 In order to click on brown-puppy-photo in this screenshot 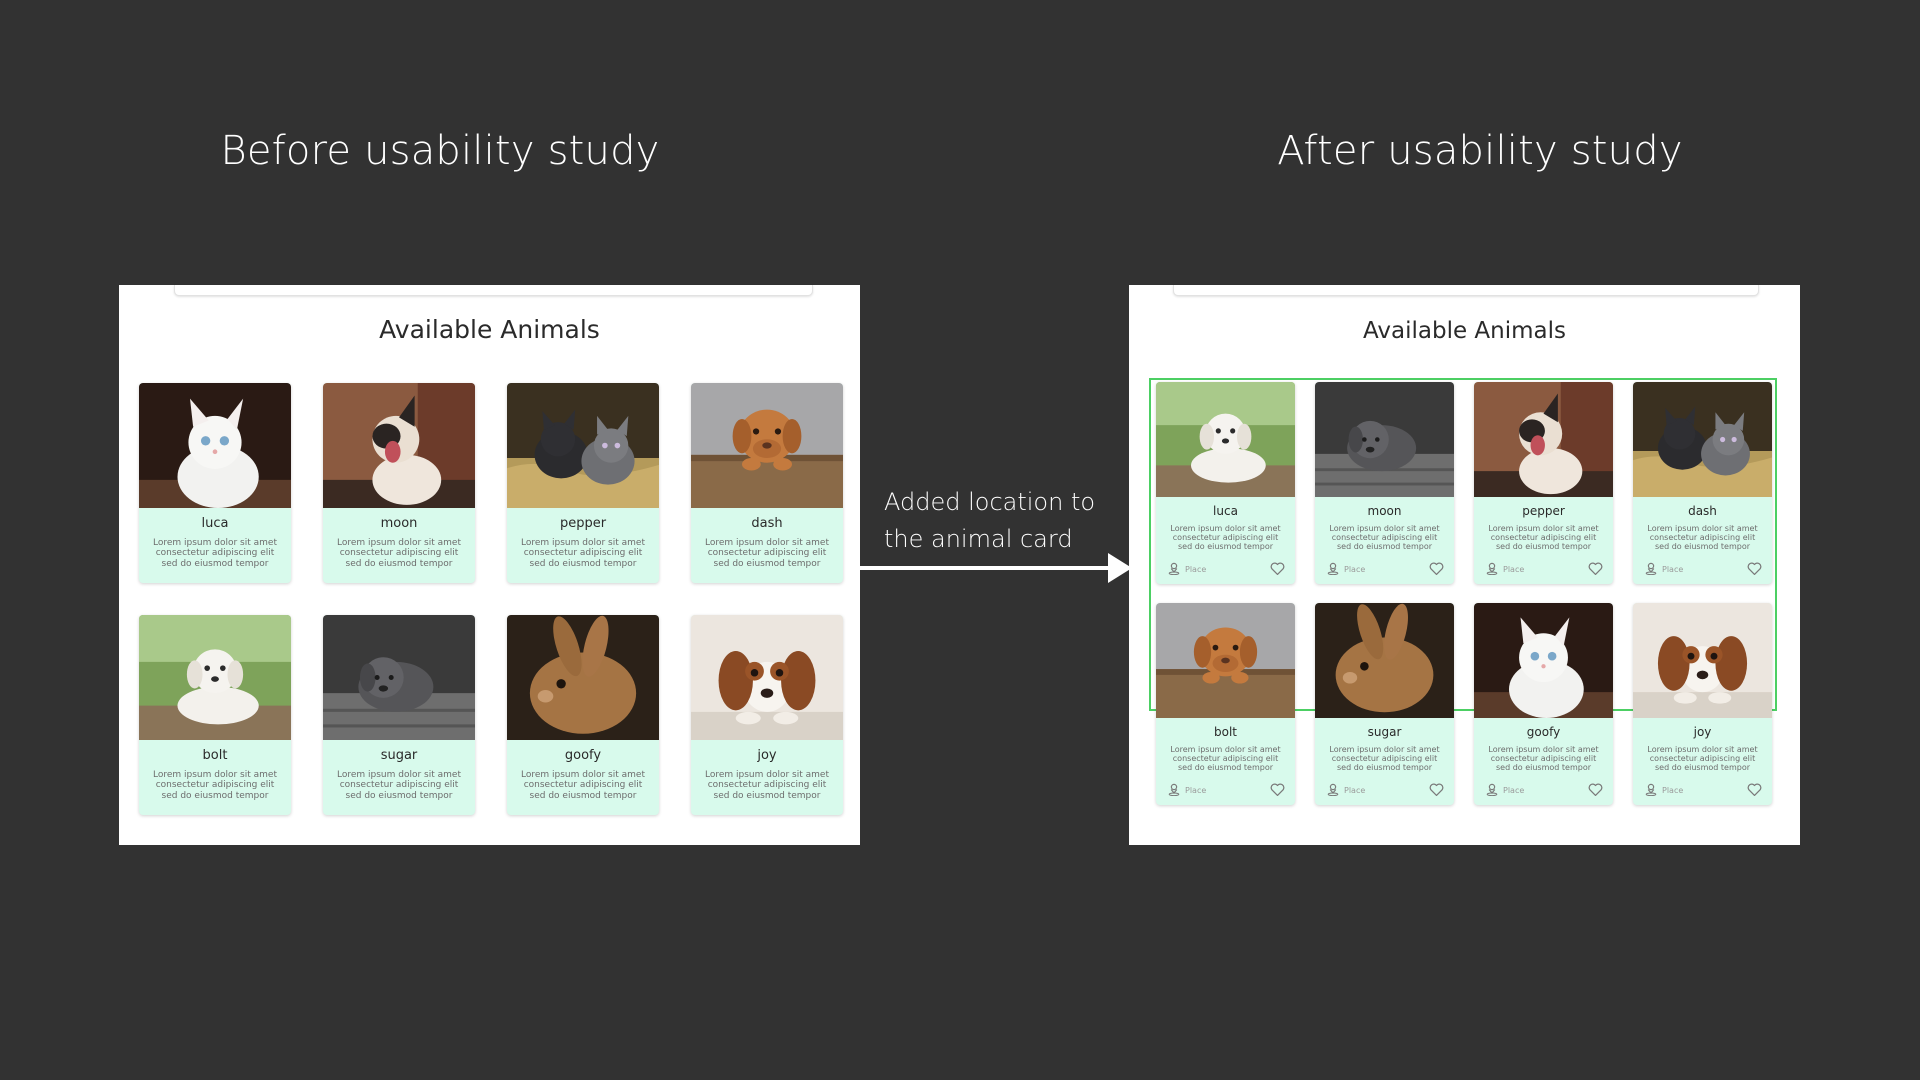, I will do `click(1225, 660)`.